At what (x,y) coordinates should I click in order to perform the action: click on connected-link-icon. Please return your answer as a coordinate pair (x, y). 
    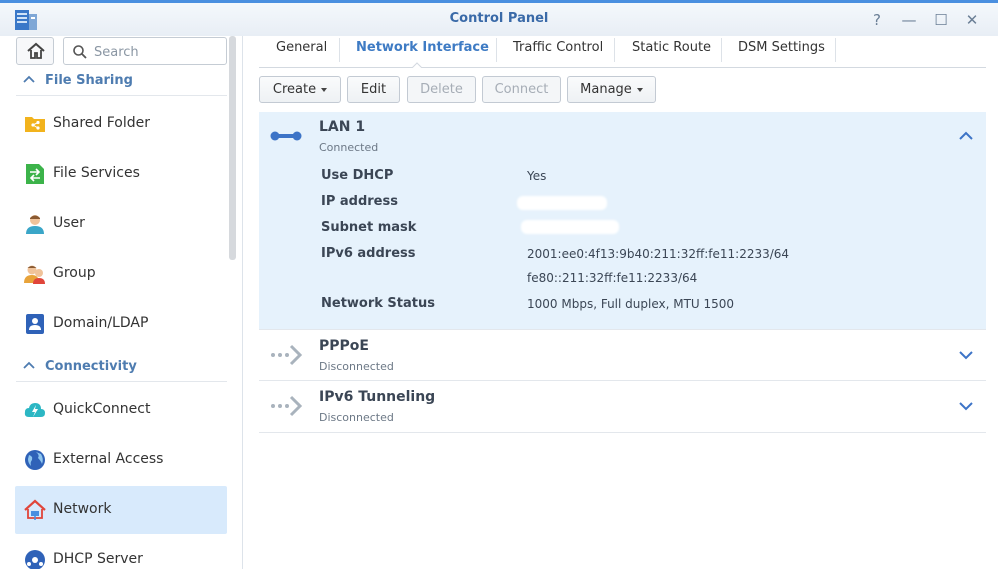
    Looking at the image, I should click on (286, 136).